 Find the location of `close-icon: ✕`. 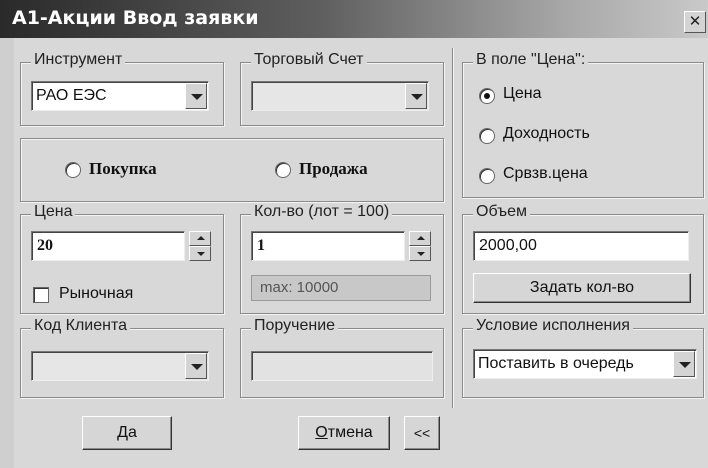

close-icon: ✕ is located at coordinates (695, 21).